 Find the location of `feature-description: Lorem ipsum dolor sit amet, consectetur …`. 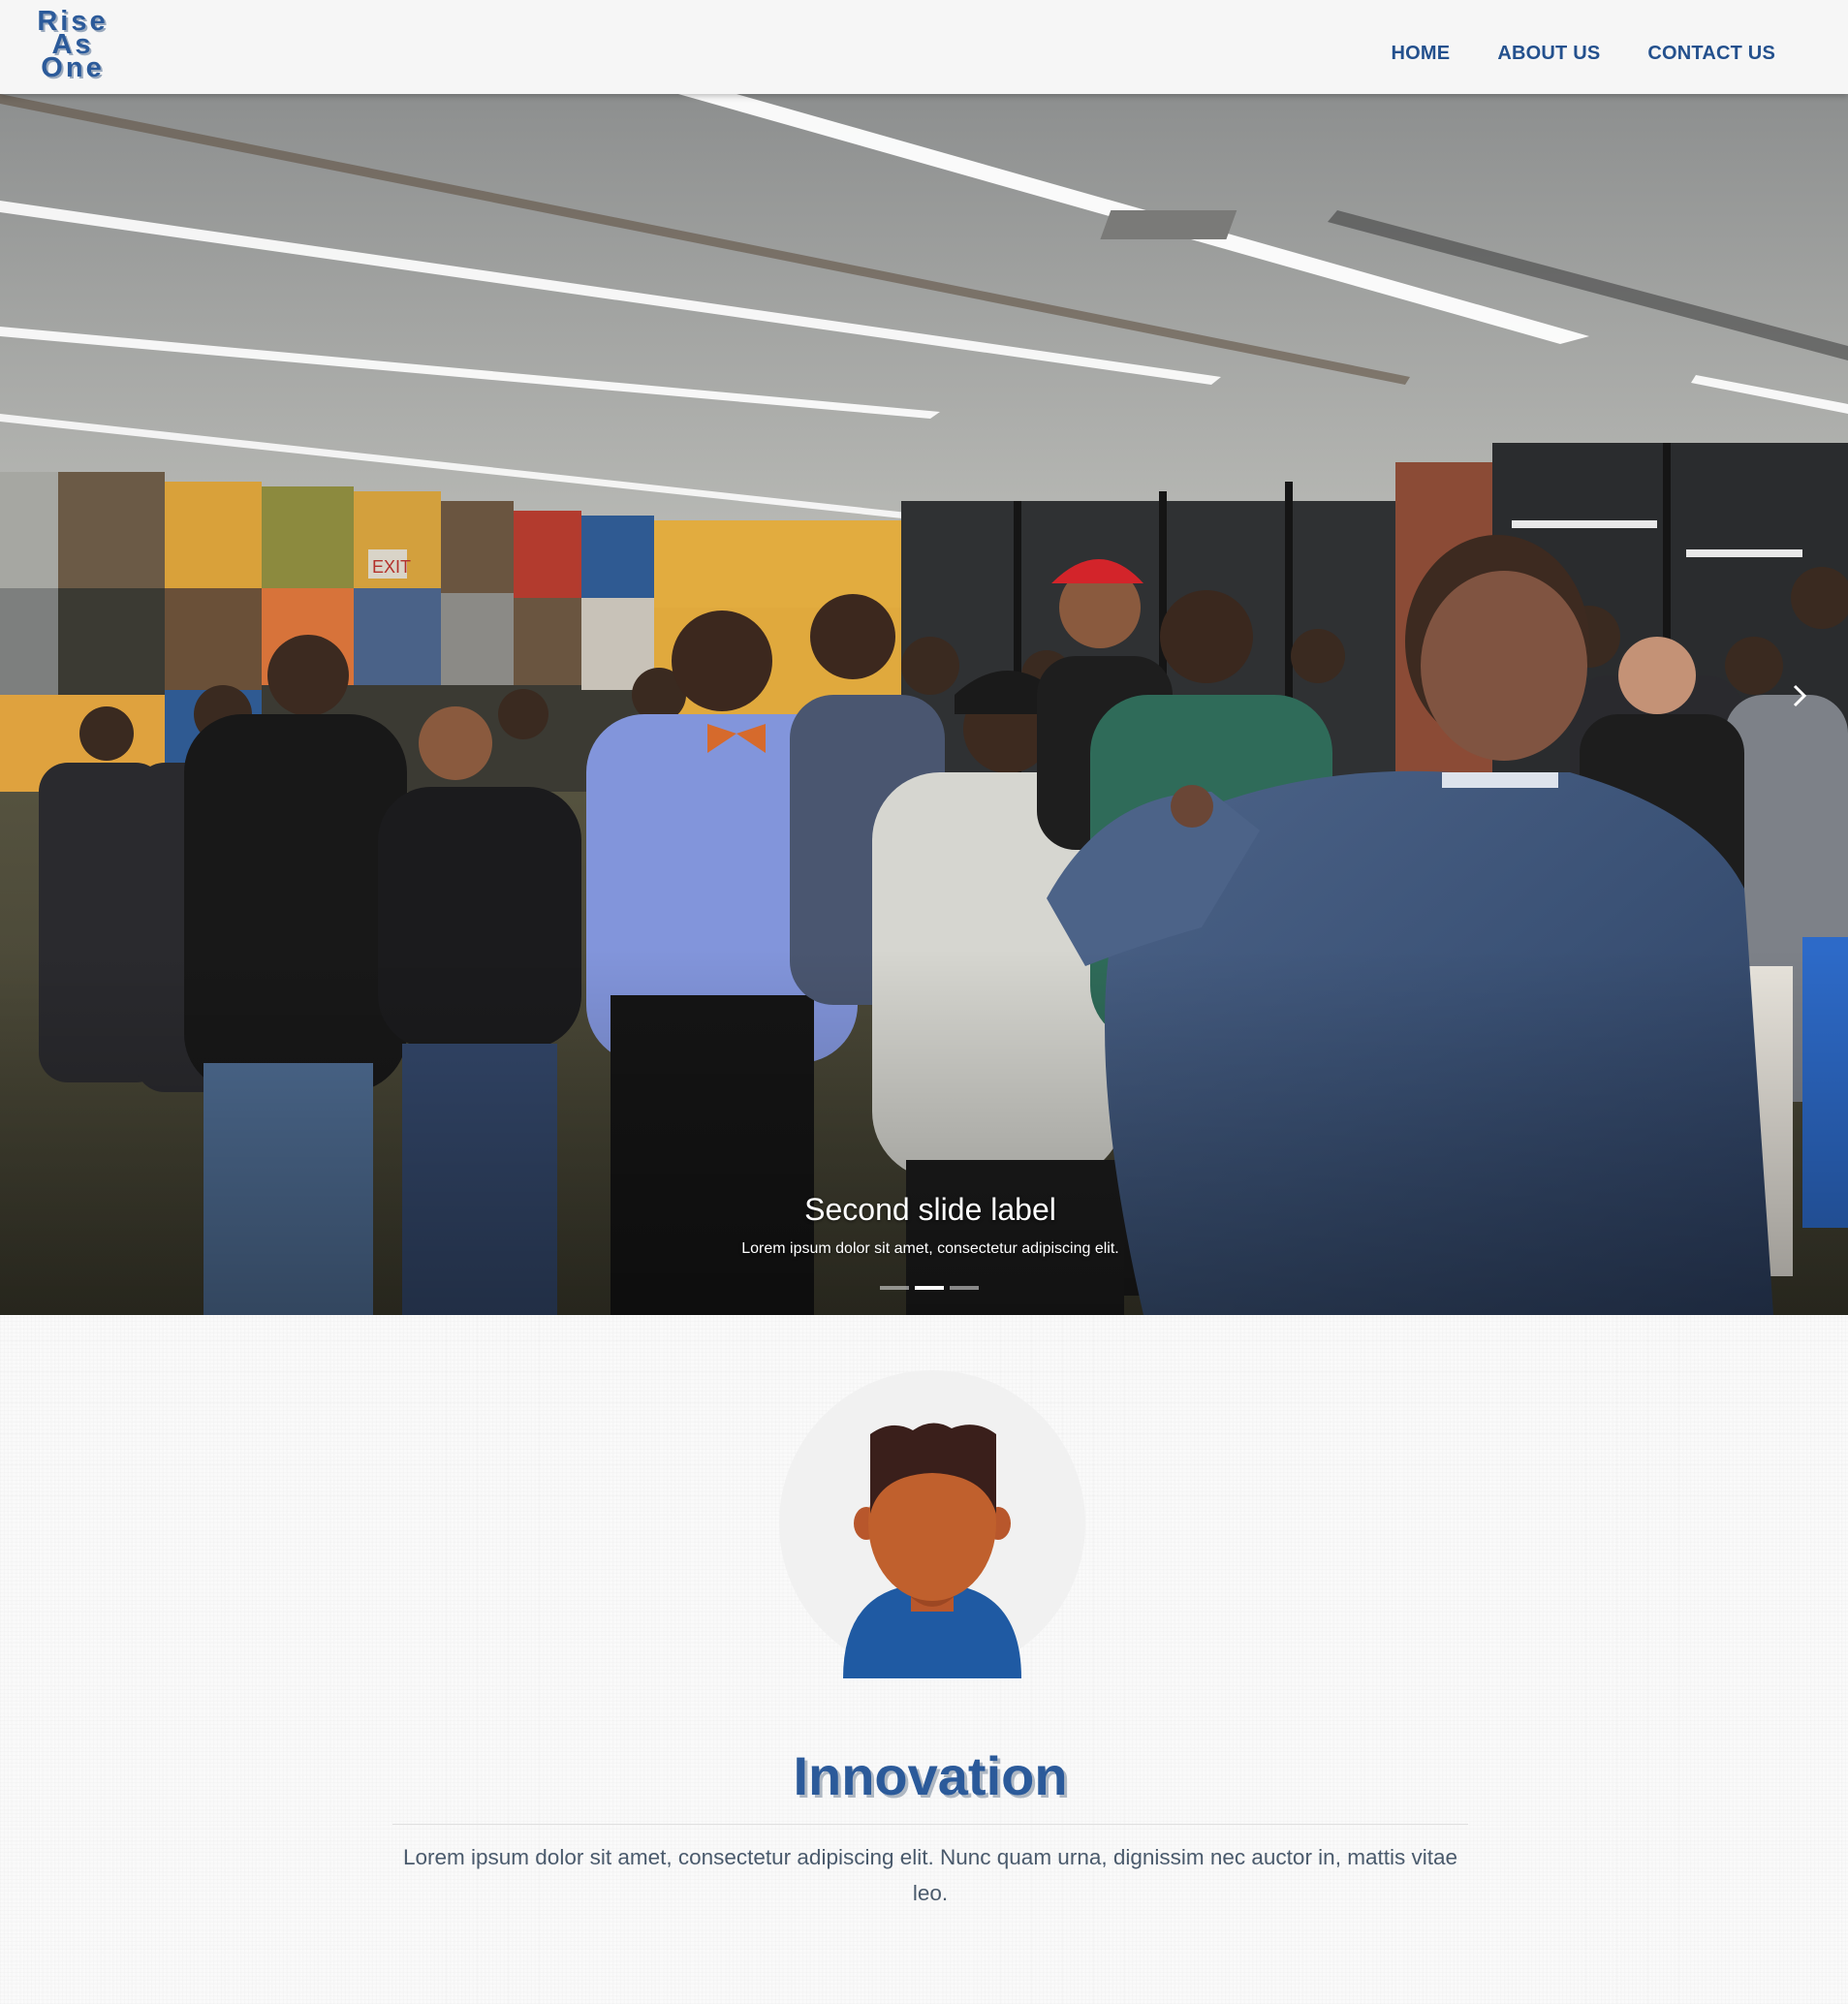

feature-description: Lorem ipsum dolor sit amet, consectetur … is located at coordinates (930, 1875).